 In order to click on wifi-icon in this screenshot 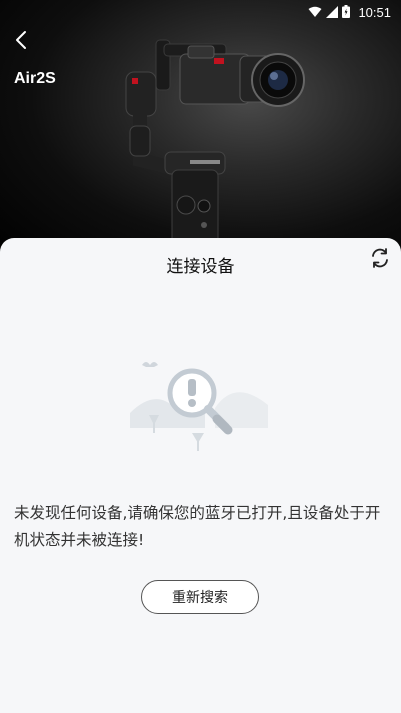, I will do `click(315, 12)`.